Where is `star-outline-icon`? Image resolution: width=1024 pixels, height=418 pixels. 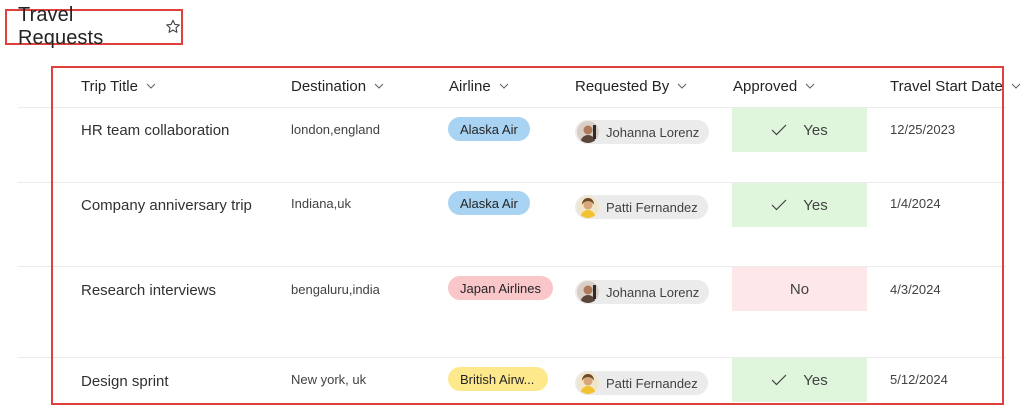
star-outline-icon is located at coordinates (173, 27).